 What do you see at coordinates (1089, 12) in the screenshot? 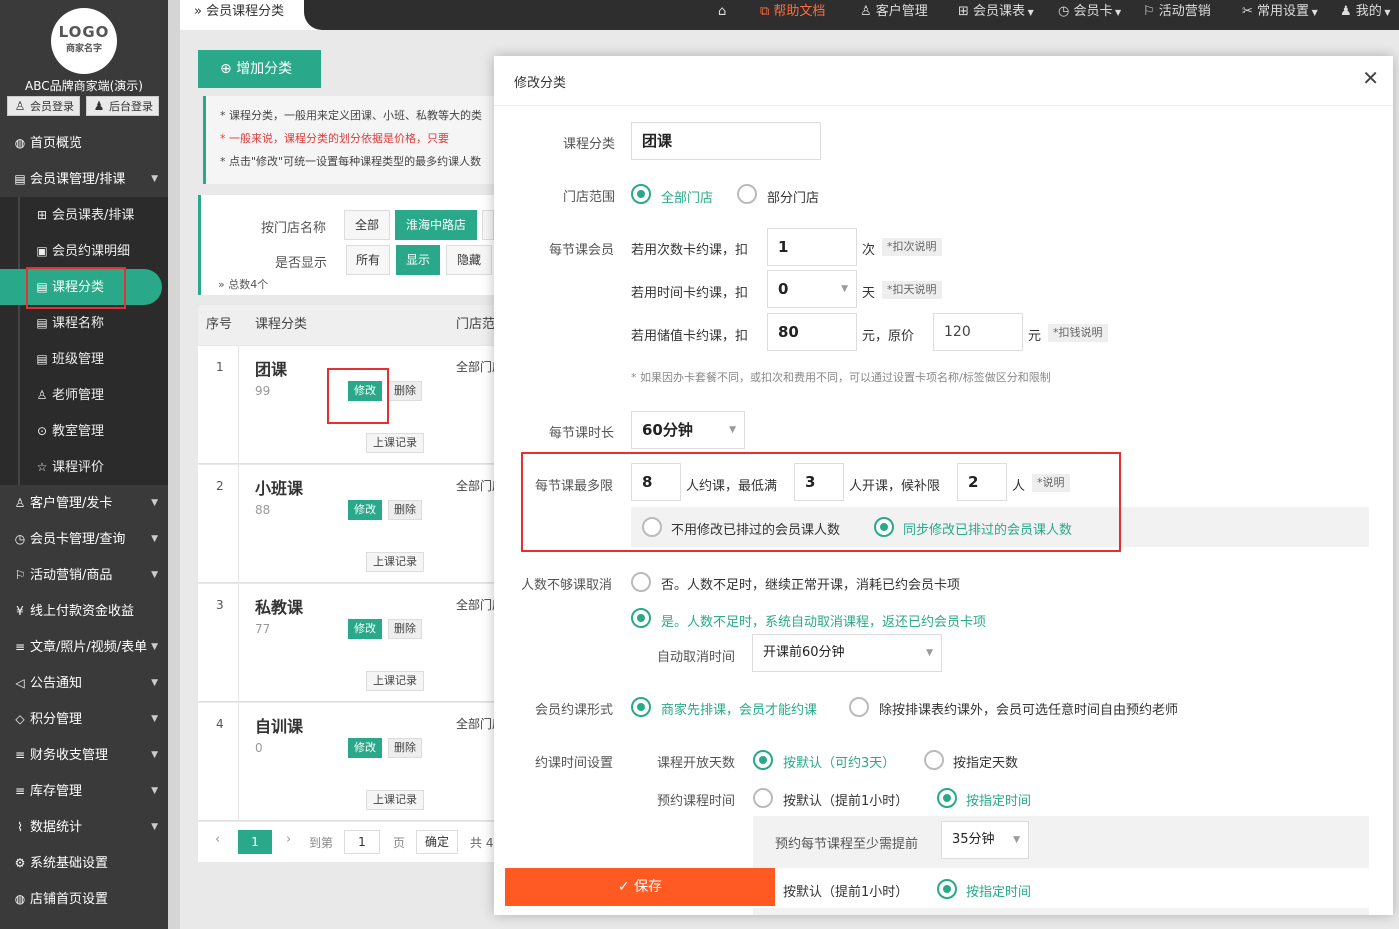
I see `card-menu: ◷ 会员卡 ▼` at bounding box center [1089, 12].